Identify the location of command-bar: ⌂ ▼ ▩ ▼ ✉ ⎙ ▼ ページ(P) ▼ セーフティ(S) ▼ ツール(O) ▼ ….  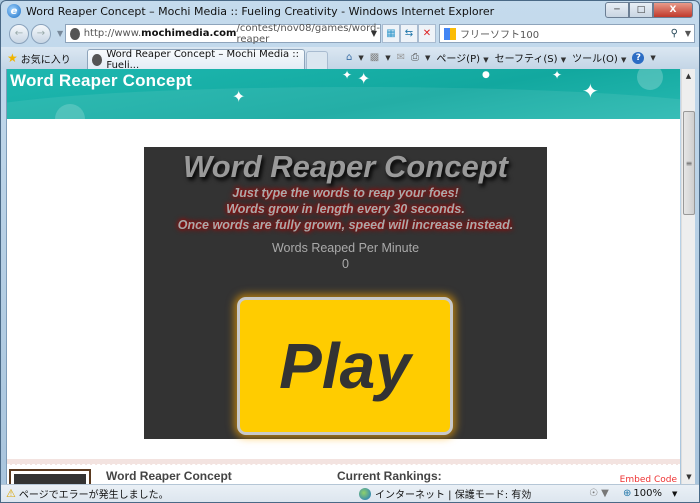
(501, 57).